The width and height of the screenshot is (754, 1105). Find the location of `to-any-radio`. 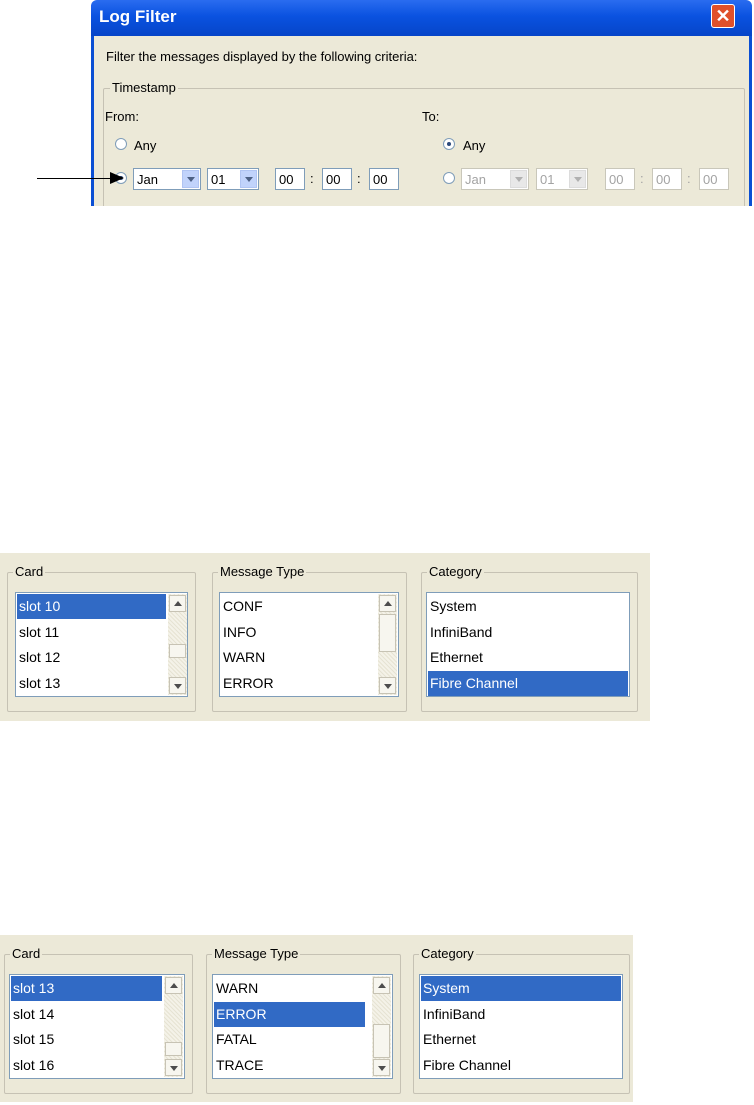

to-any-radio is located at coordinates (449, 144).